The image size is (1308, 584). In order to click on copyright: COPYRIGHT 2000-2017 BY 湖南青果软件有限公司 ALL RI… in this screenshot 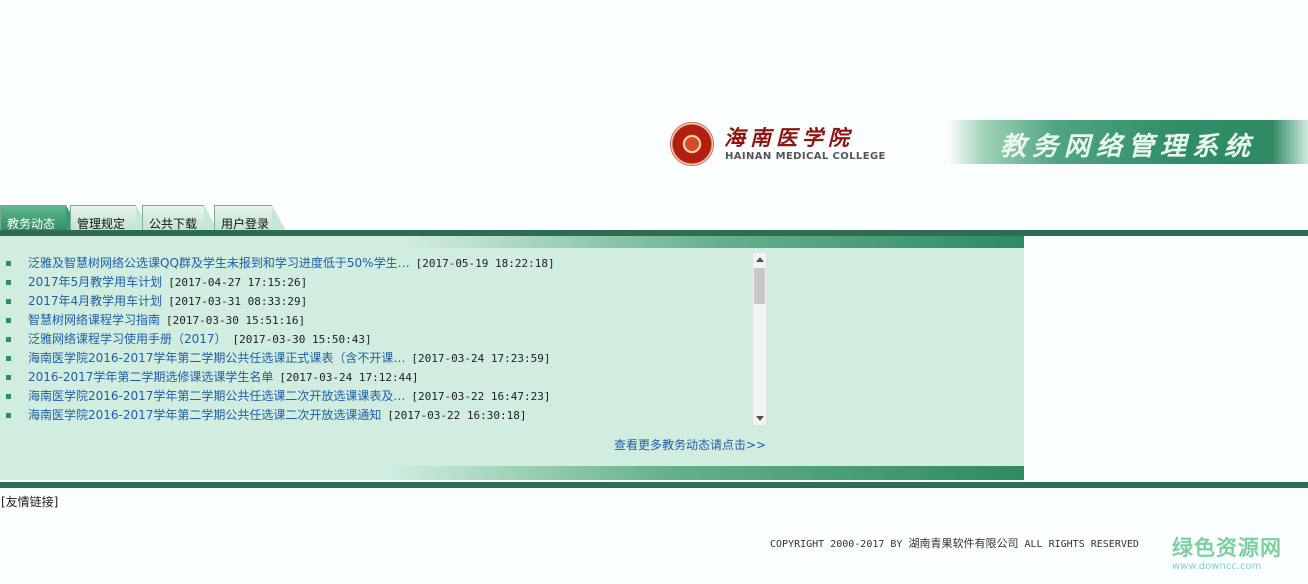, I will do `click(954, 543)`.